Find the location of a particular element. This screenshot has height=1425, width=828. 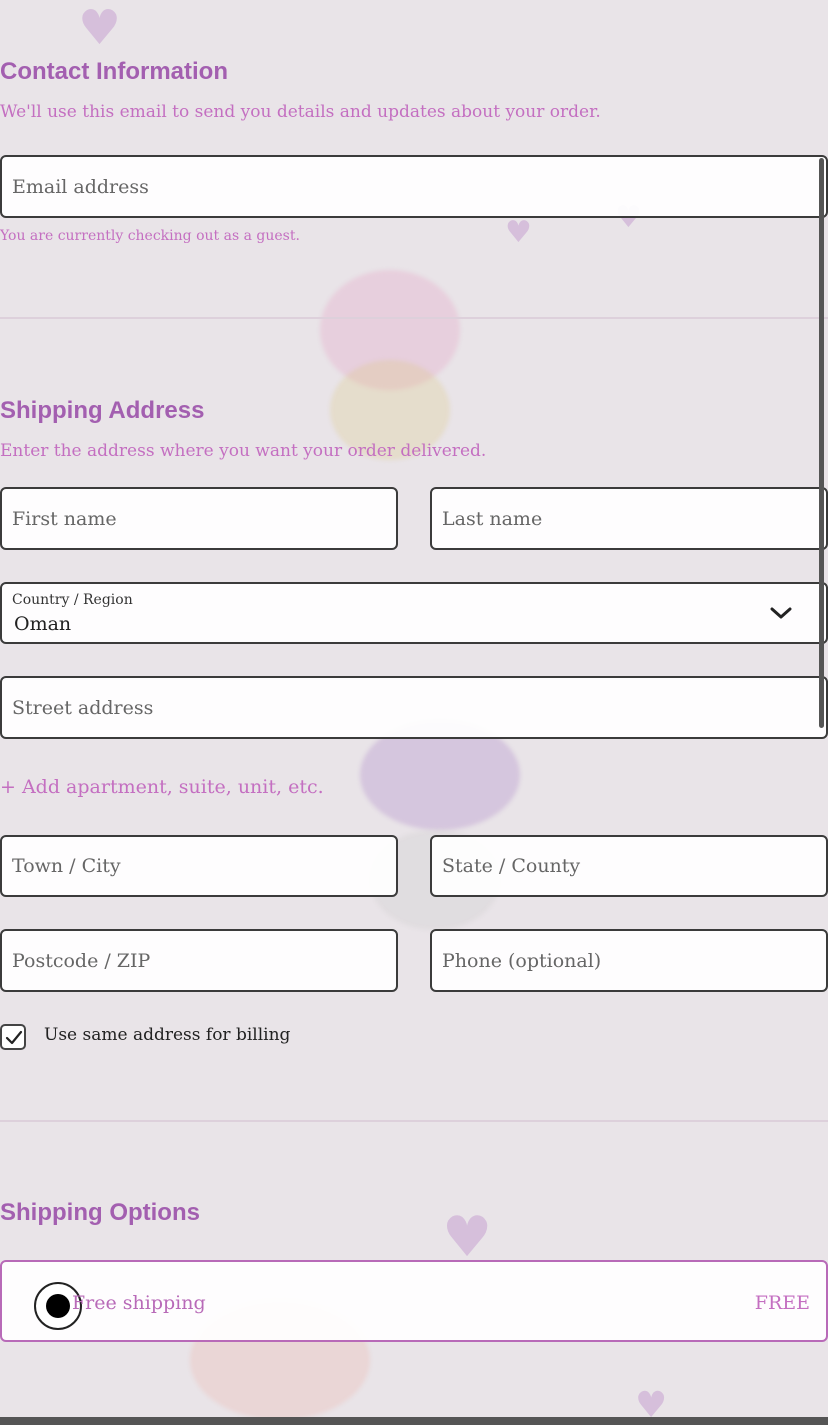

street-address-field is located at coordinates (414, 707).